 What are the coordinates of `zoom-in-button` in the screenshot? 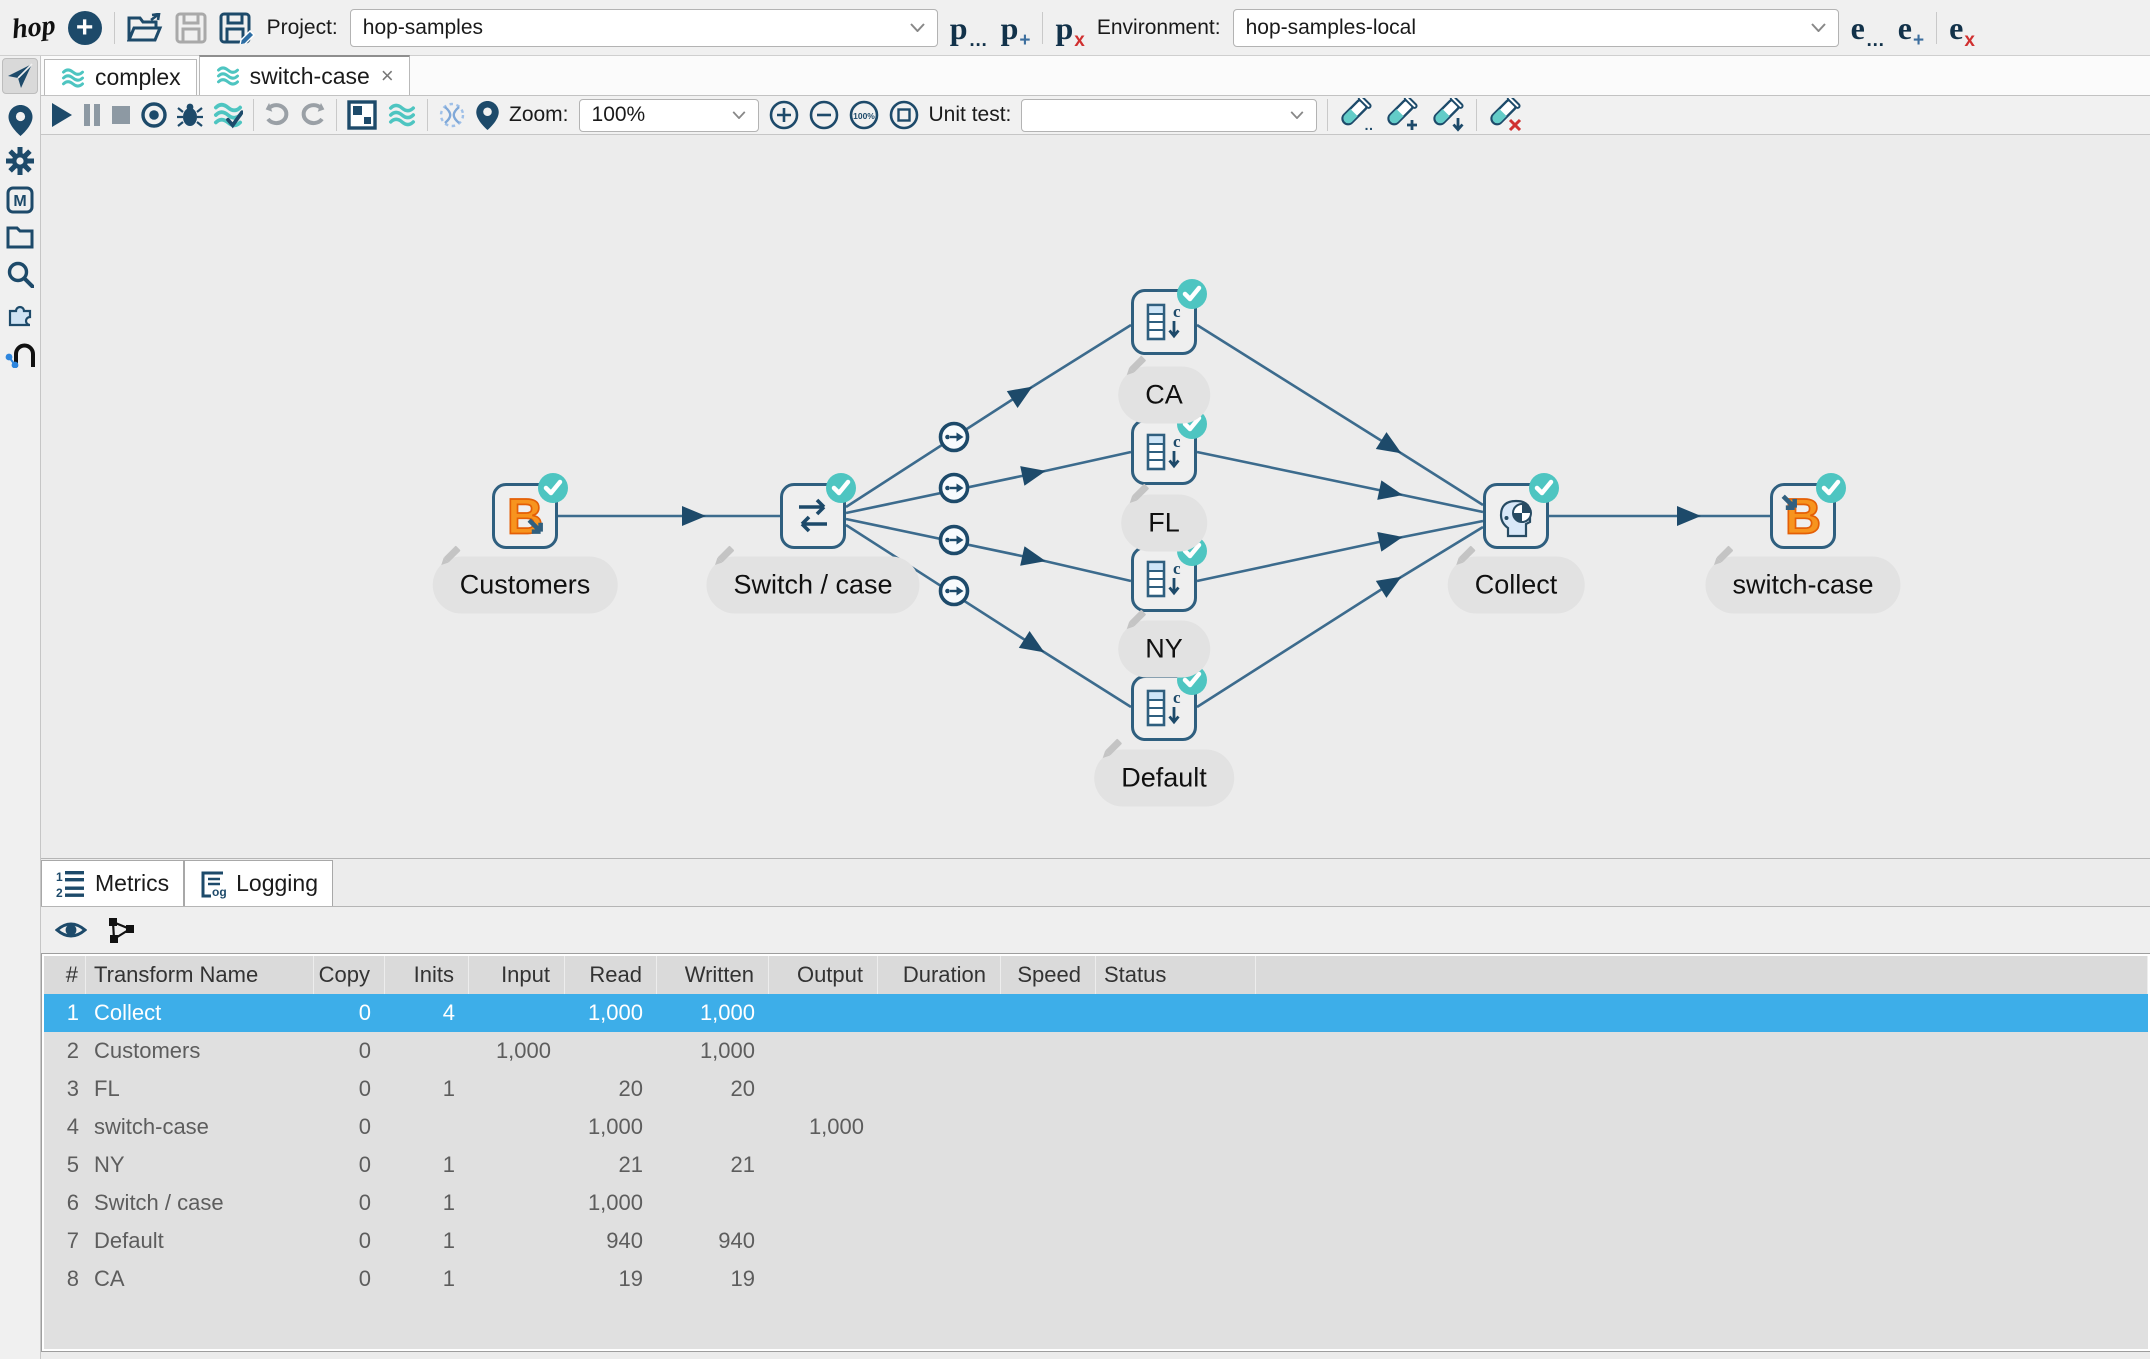 It's located at (784, 115).